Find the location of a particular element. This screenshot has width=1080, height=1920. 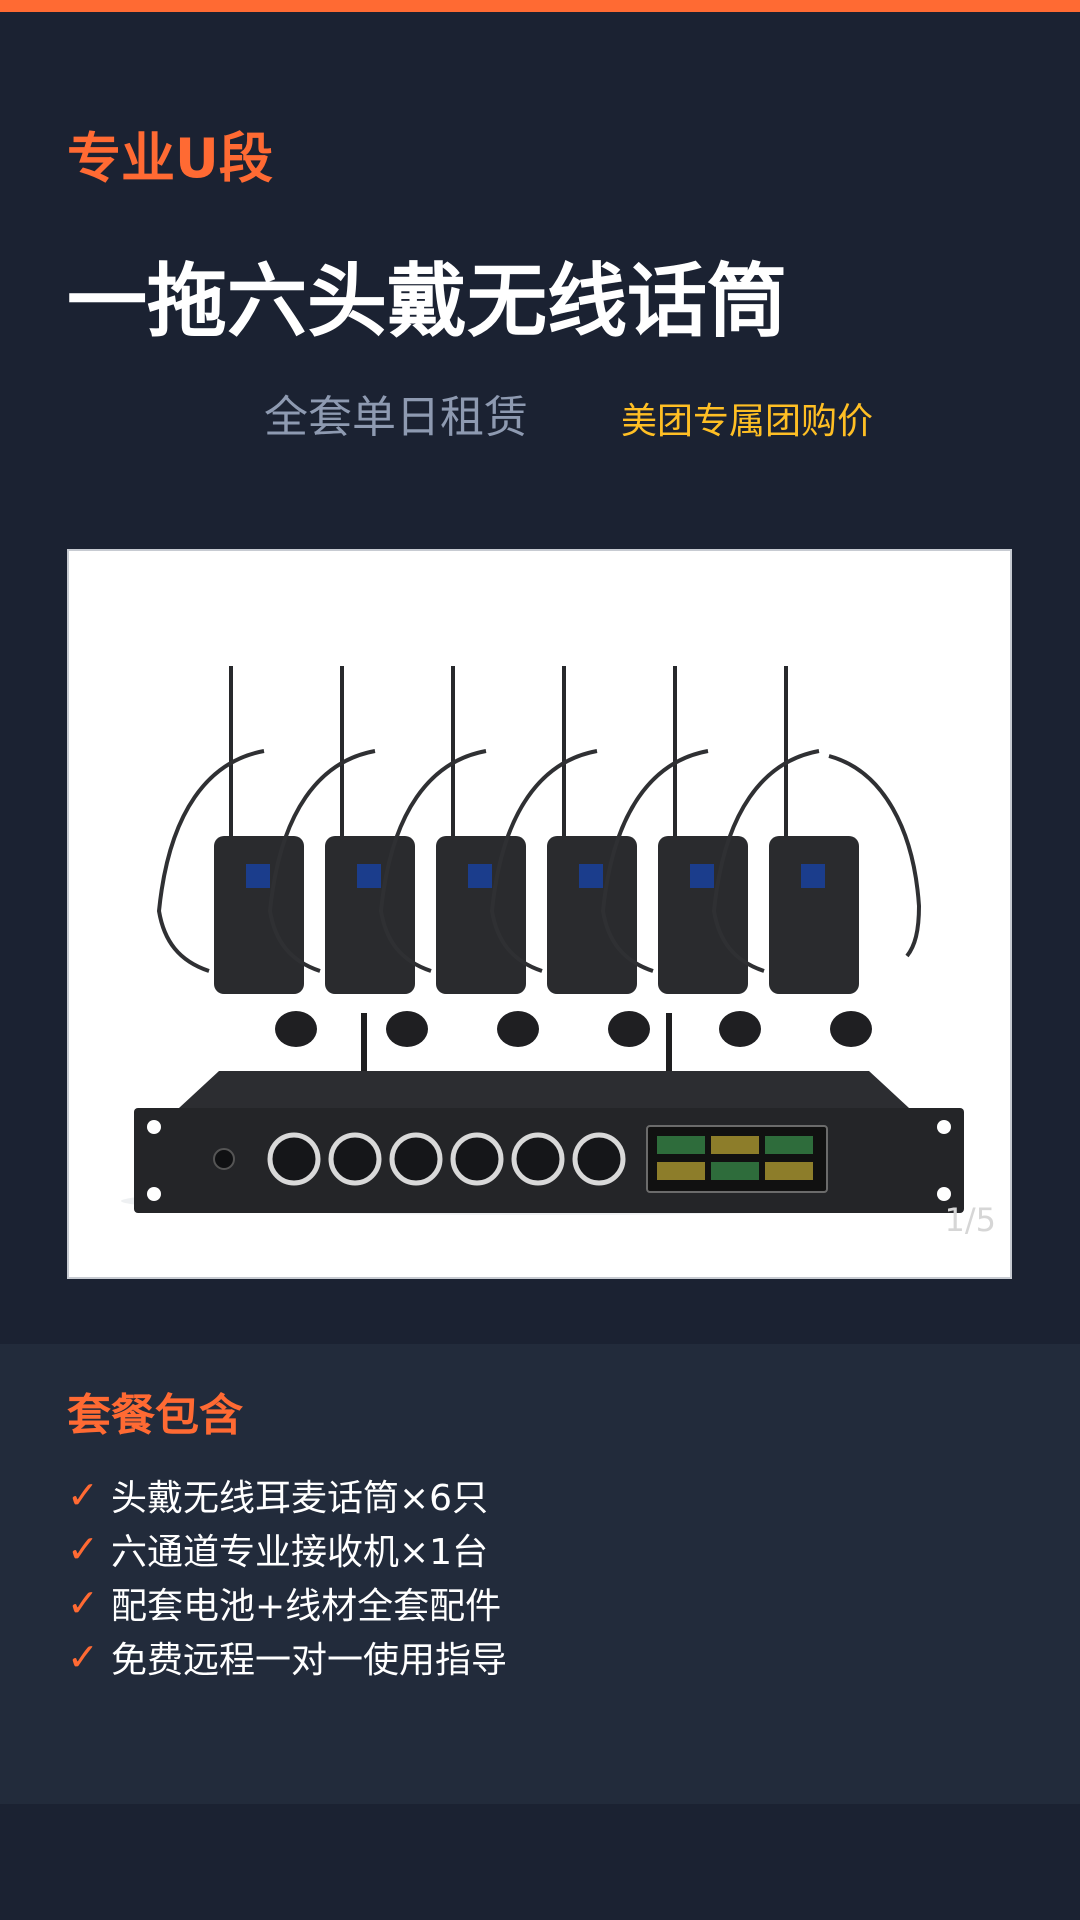

list-item: ✓ 头戴无线耳麦话筒×6只 is located at coordinates (287, 1495).